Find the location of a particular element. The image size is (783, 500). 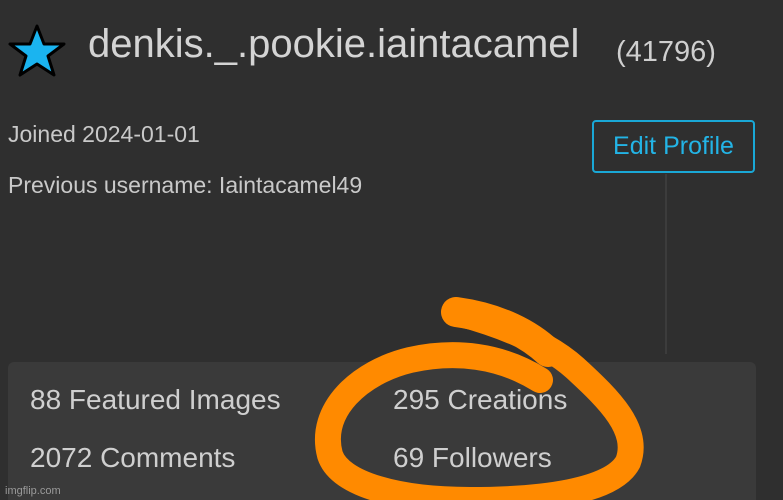

stat-creations: 295 Creations is located at coordinates (480, 400).